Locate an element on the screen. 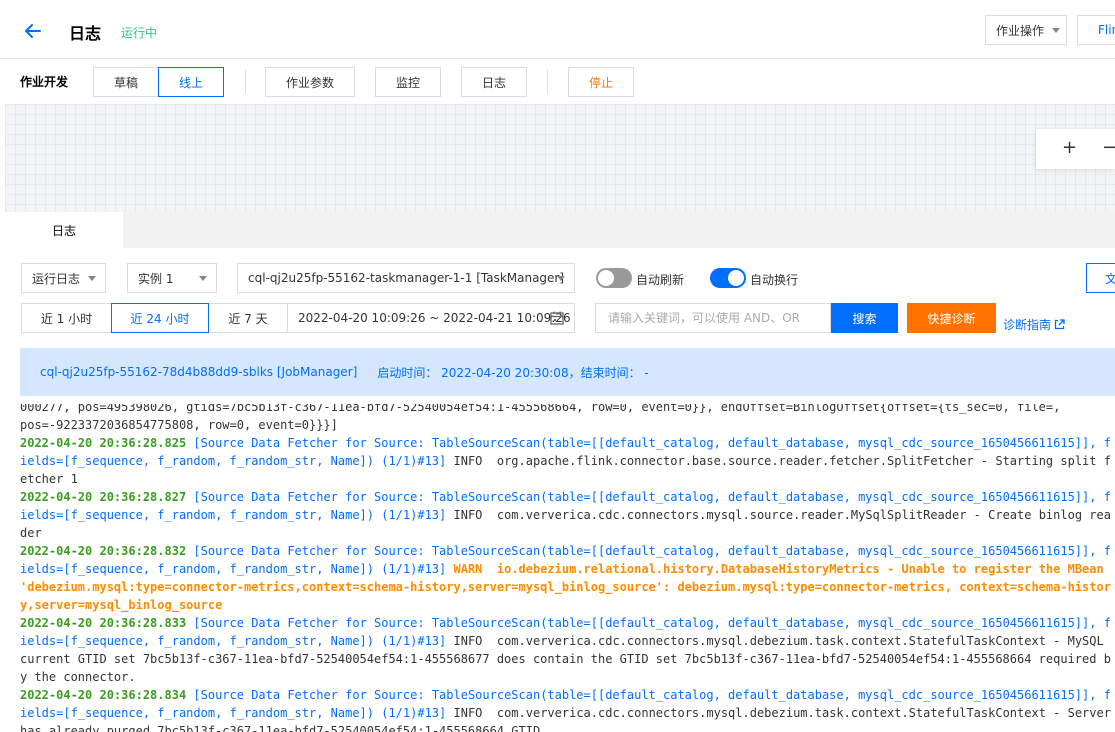 The height and width of the screenshot is (732, 1115). log-label: 日志 is located at coordinates (493, 82).